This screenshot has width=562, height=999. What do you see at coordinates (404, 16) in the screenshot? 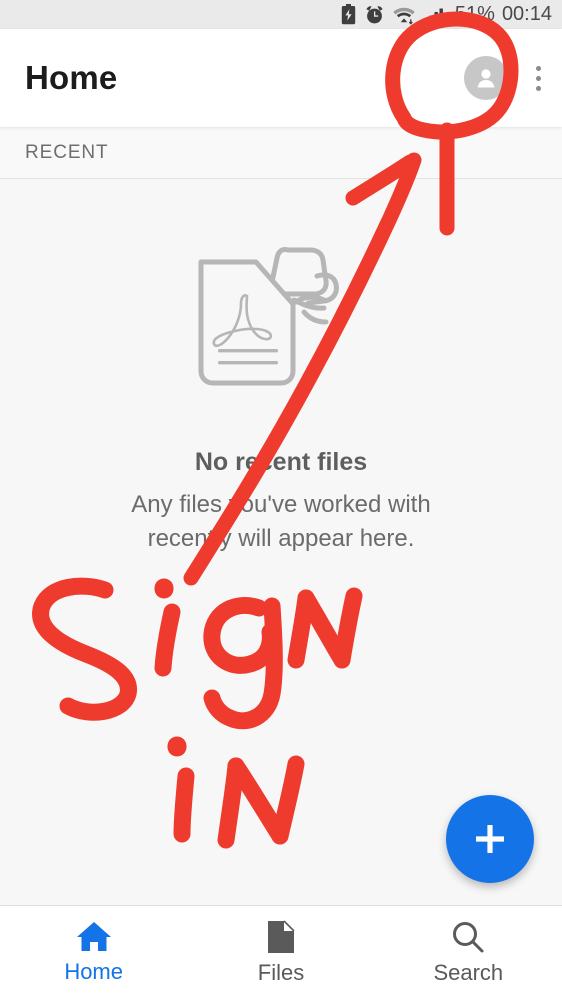
I see `wifi-icon` at bounding box center [404, 16].